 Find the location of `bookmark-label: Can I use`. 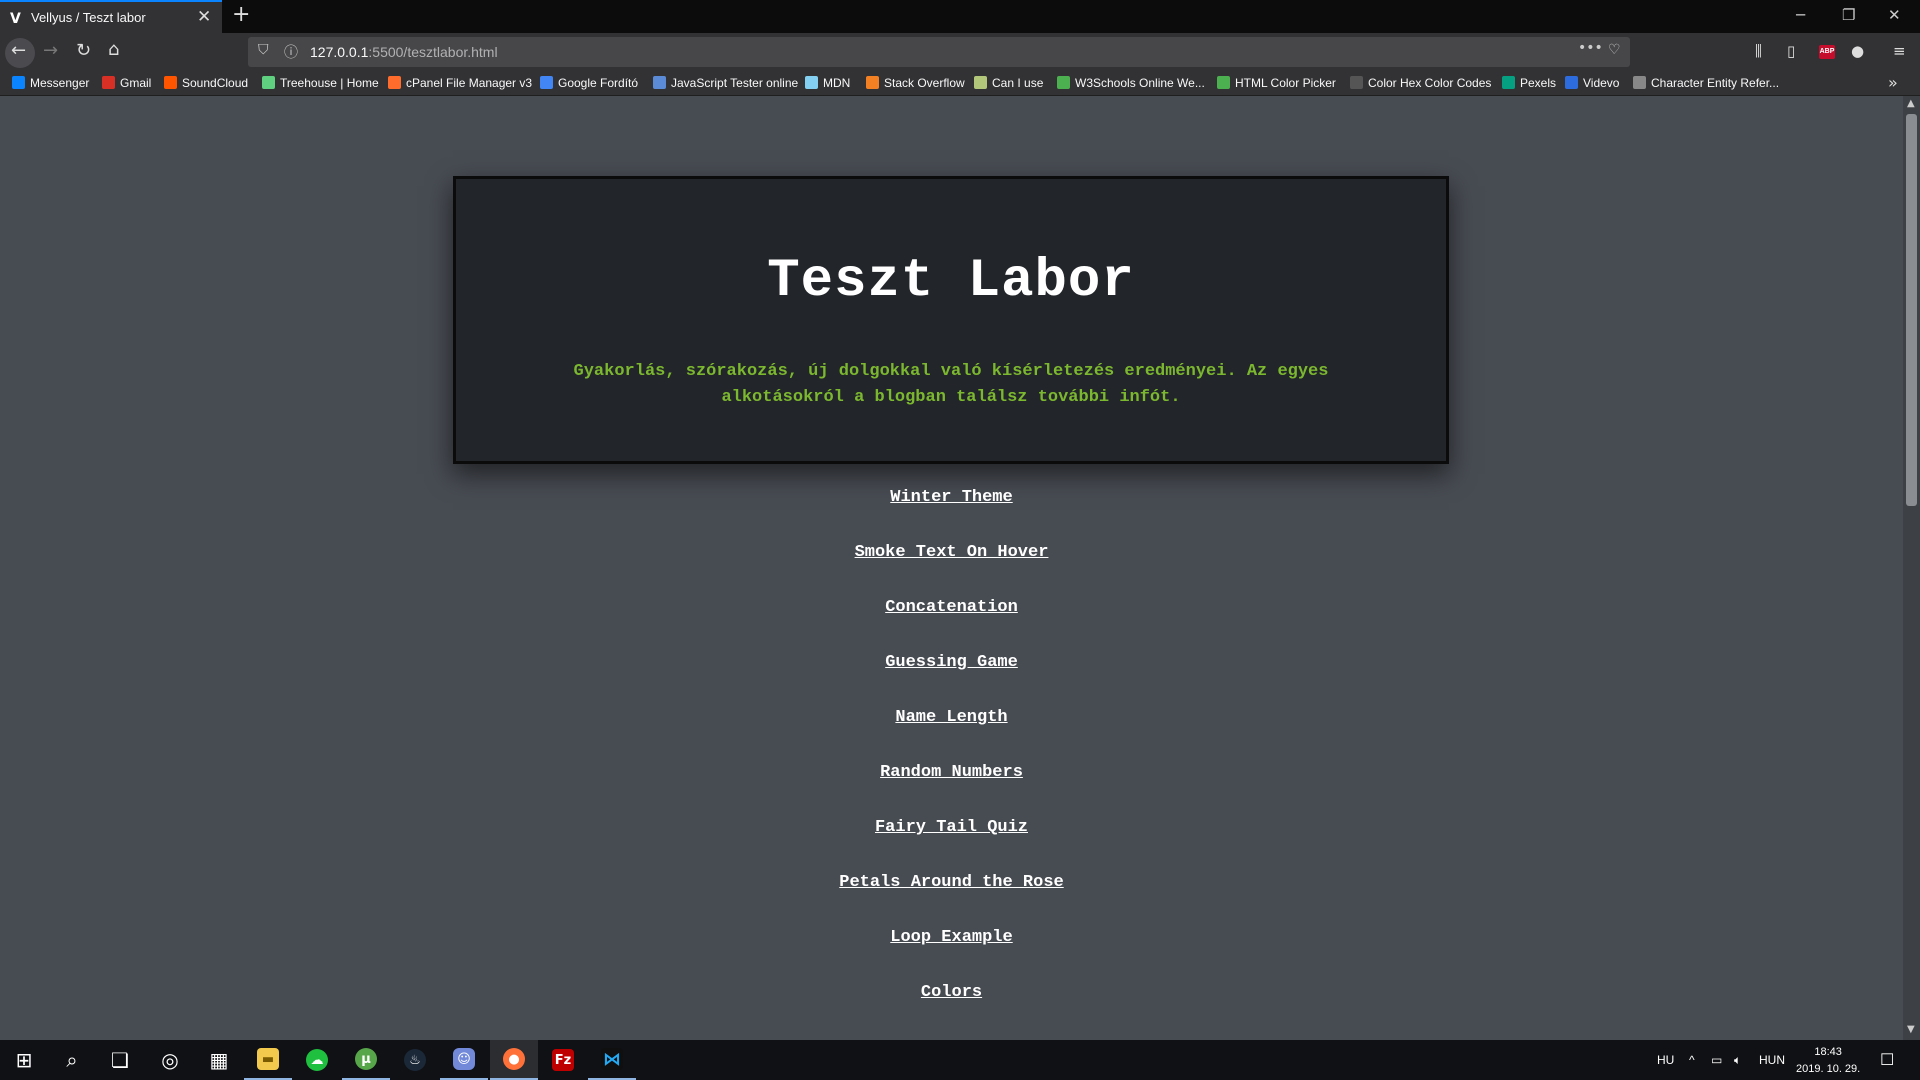

bookmark-label: Can I use is located at coordinates (1018, 83).